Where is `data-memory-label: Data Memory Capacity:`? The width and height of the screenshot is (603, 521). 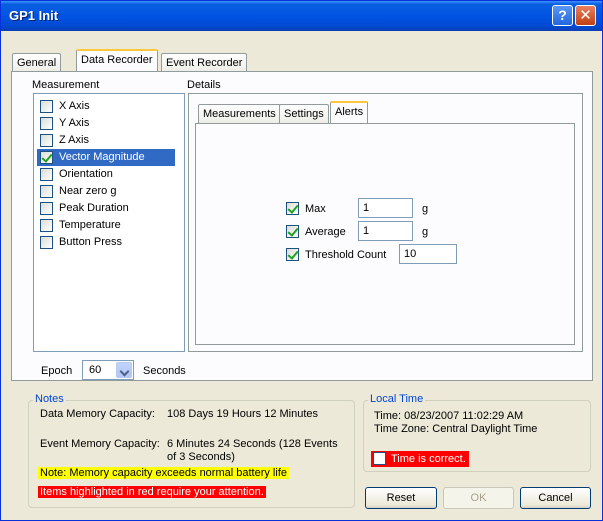
data-memory-label: Data Memory Capacity: is located at coordinates (97, 414).